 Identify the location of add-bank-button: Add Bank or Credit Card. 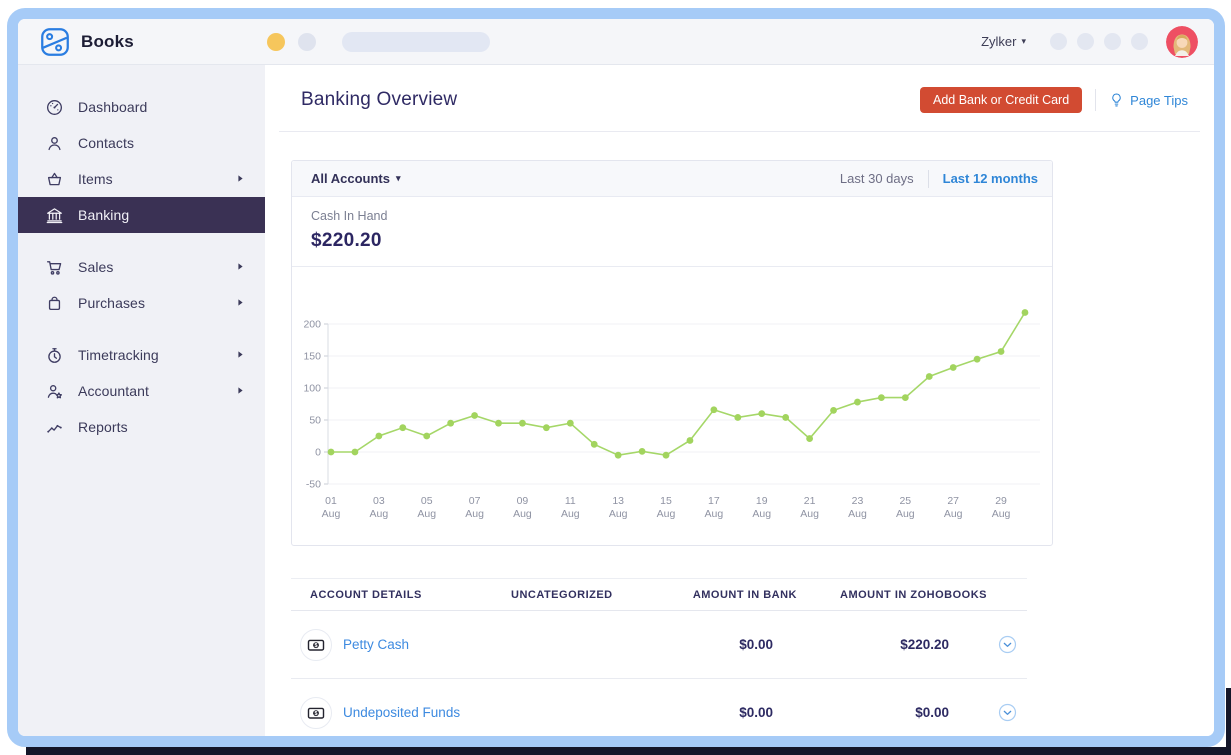
(1001, 100).